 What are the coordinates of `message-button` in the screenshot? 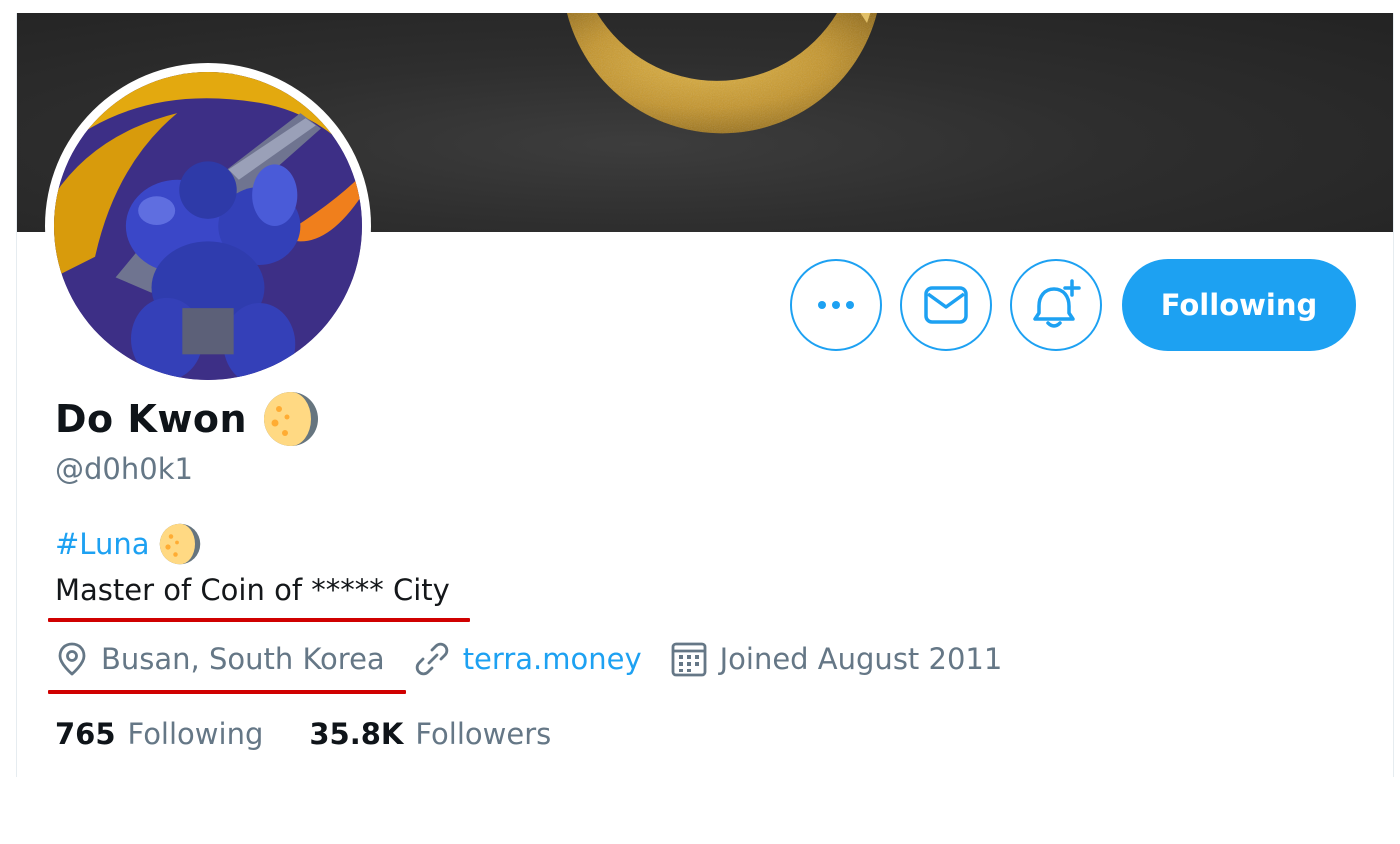 It's located at (946, 305).